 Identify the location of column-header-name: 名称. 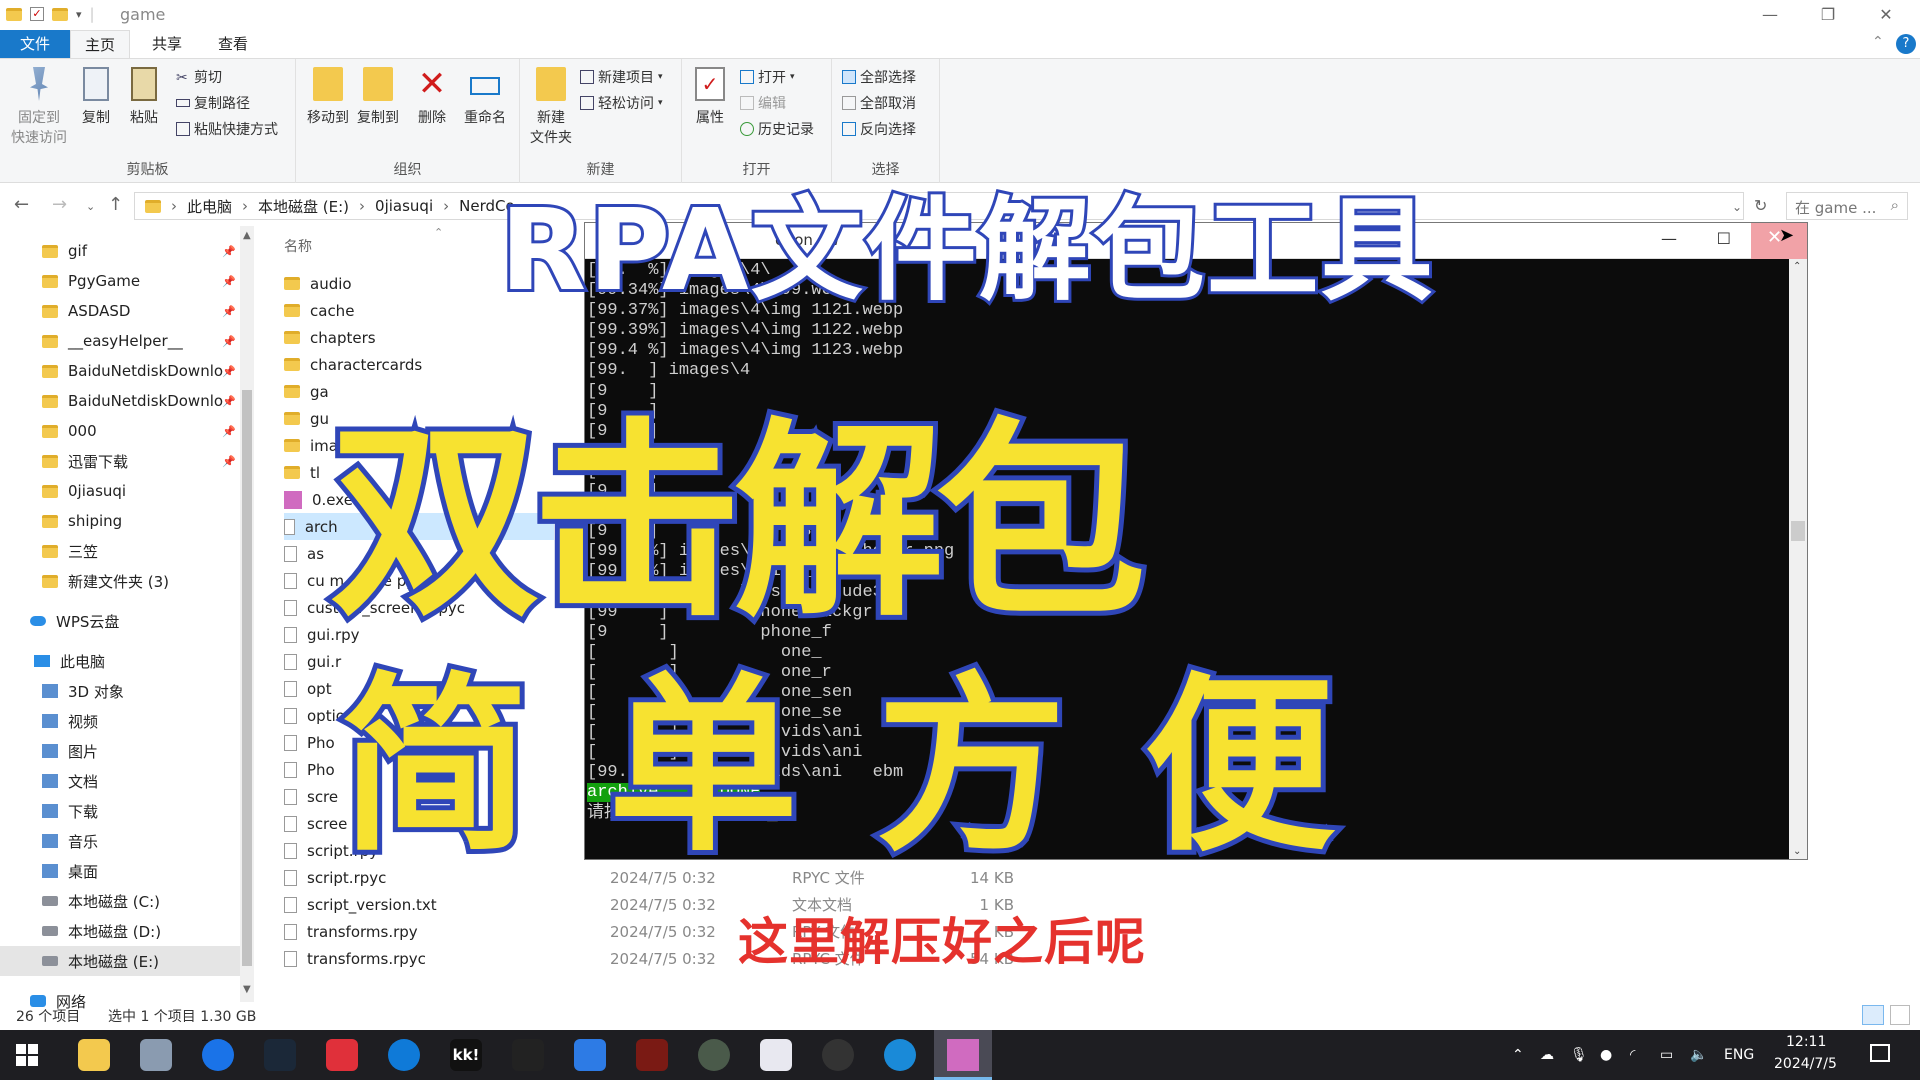
(298, 246).